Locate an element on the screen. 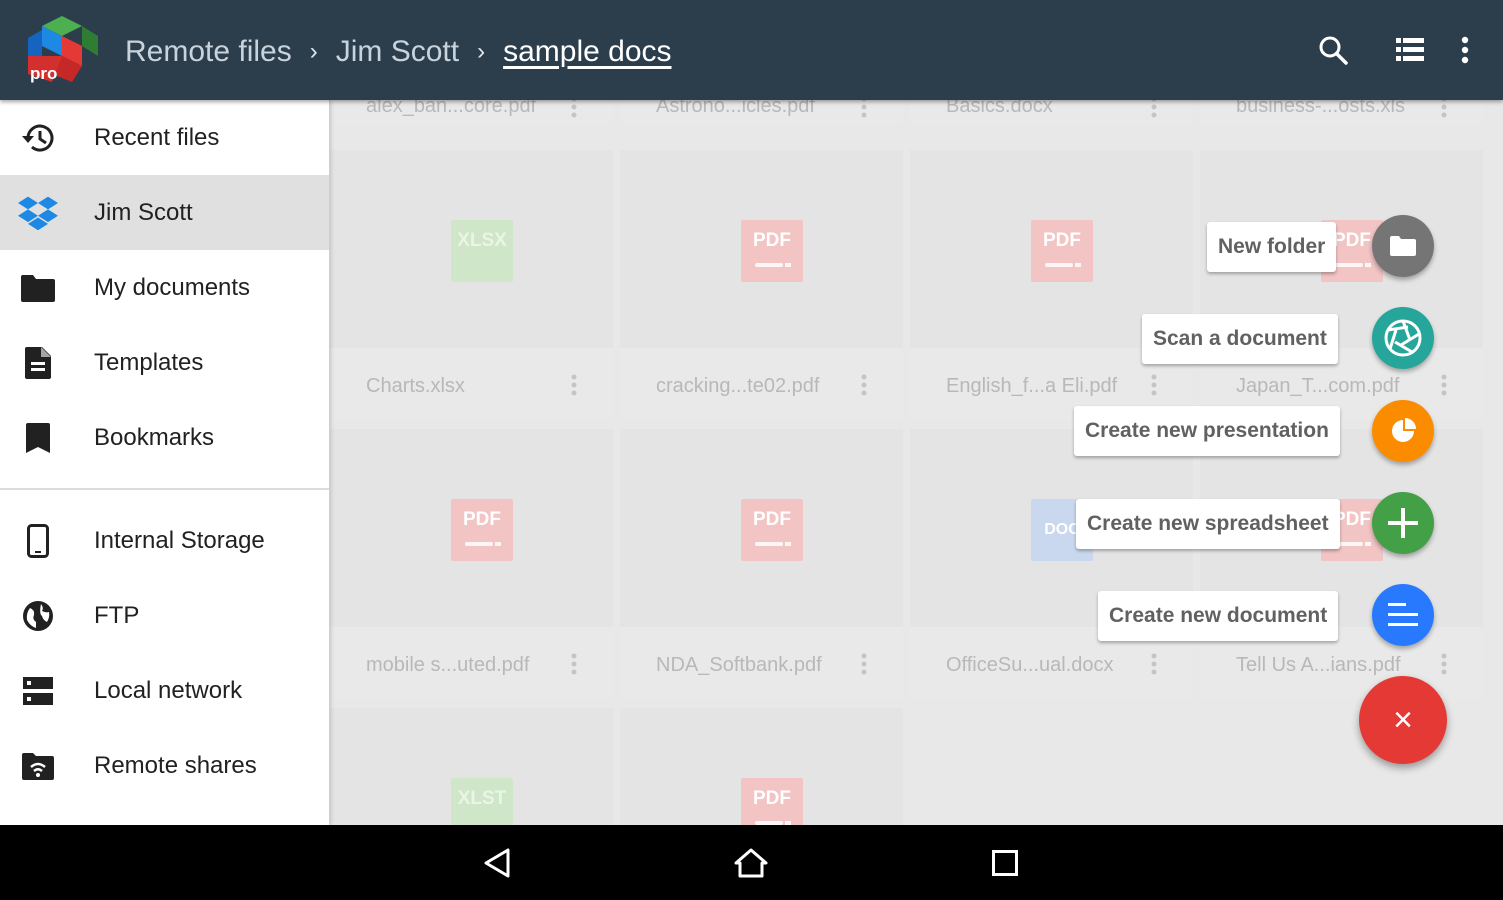 Image resolution: width=1503 pixels, height=900 pixels. home-icon is located at coordinates (751, 863).